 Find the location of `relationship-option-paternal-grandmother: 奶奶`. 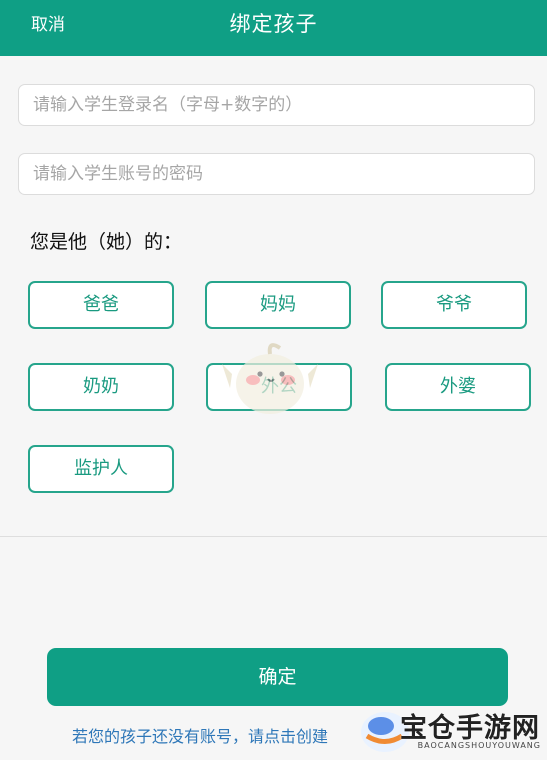

relationship-option-paternal-grandmother: 奶奶 is located at coordinates (101, 387).